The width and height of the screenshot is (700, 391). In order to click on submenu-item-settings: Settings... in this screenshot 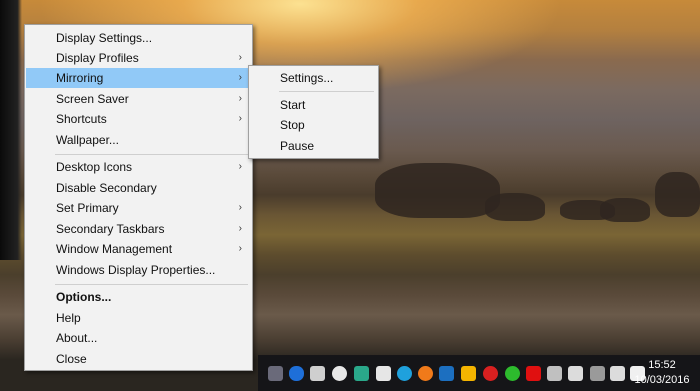, I will do `click(313, 78)`.